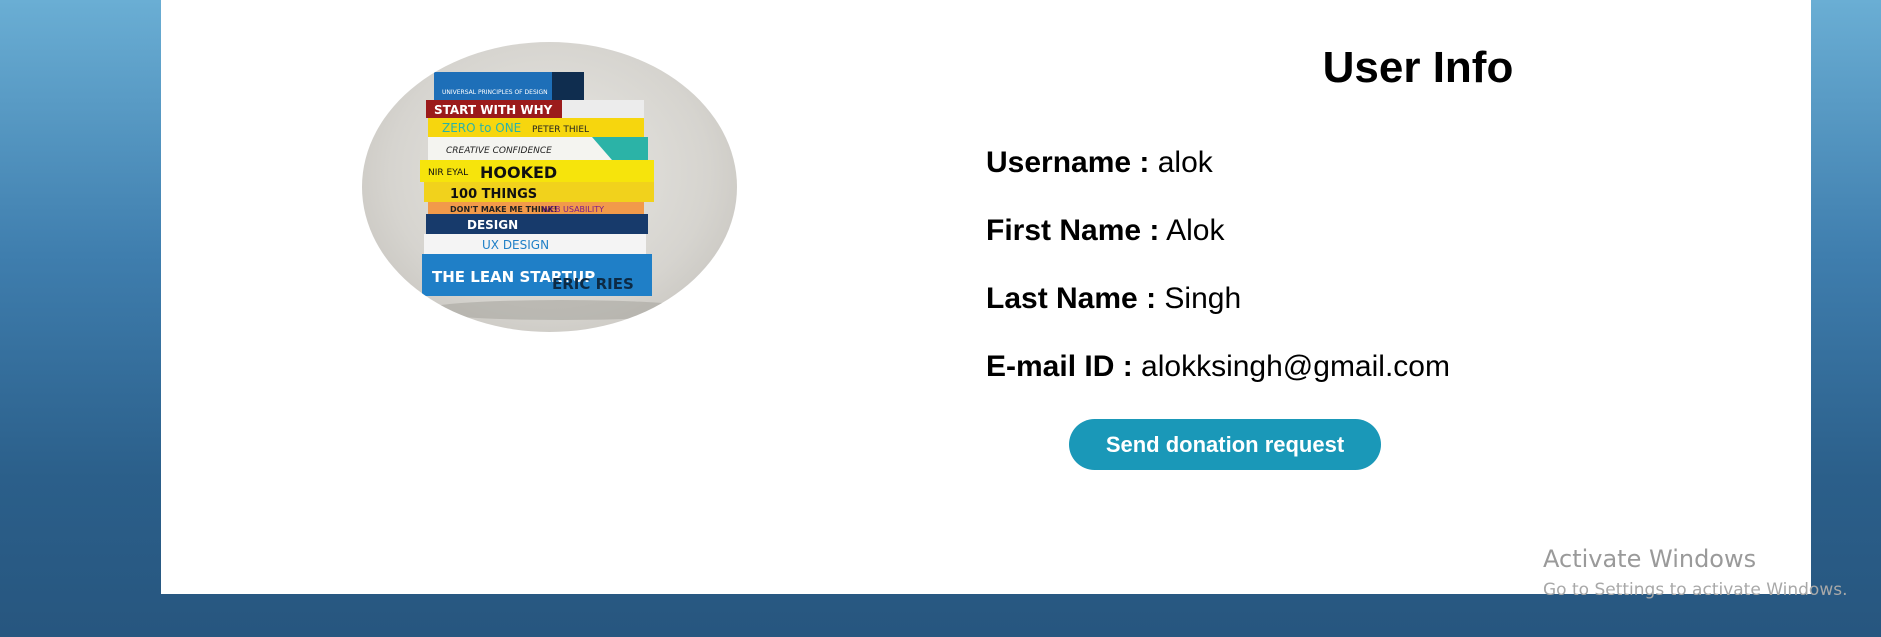 The image size is (1881, 637). I want to click on email-value: alokksingh@gmail.com, so click(1295, 366).